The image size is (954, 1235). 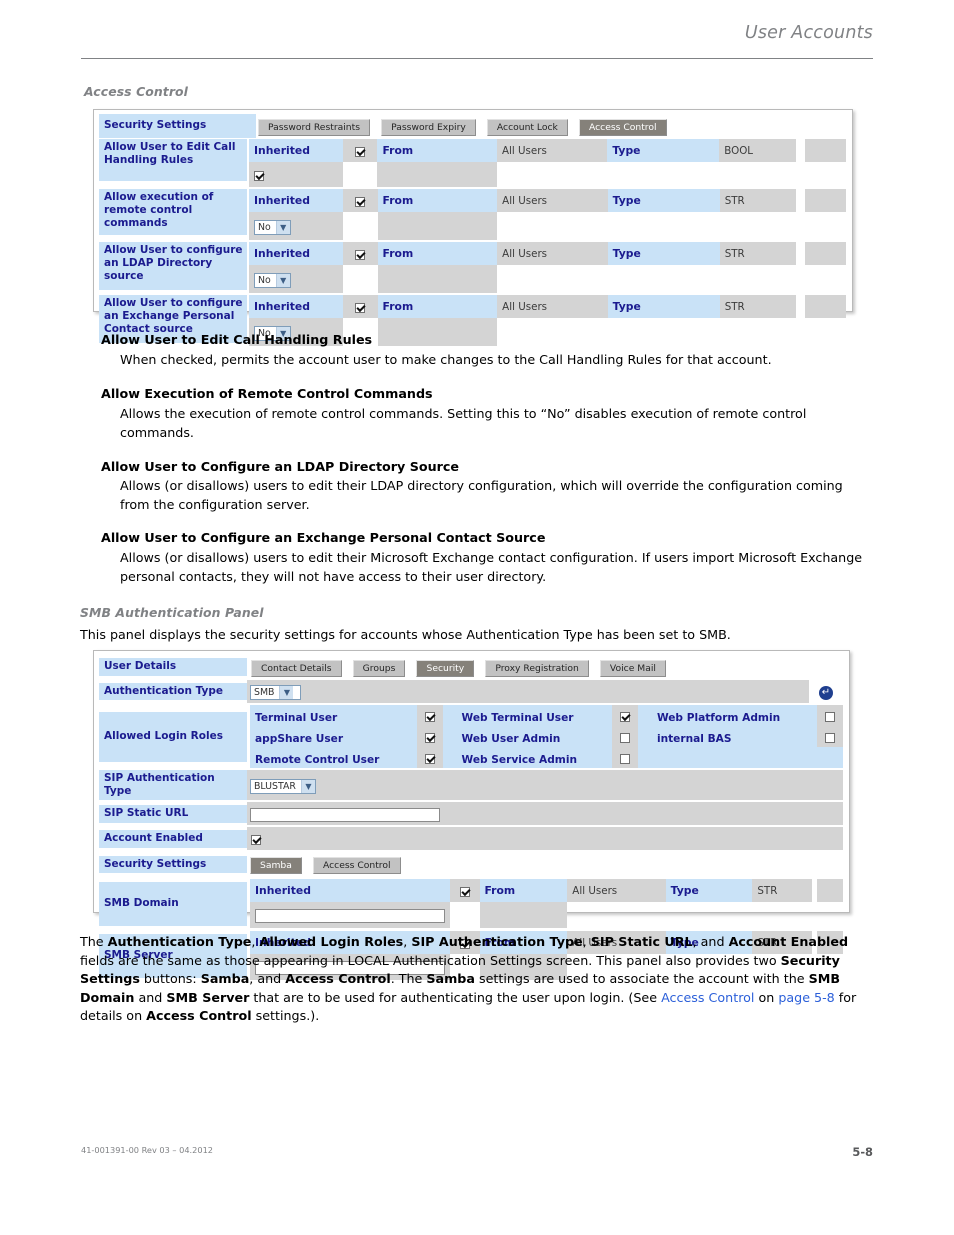 I want to click on role-web-service-admin-checkbox-cell, so click(x=624, y=757).